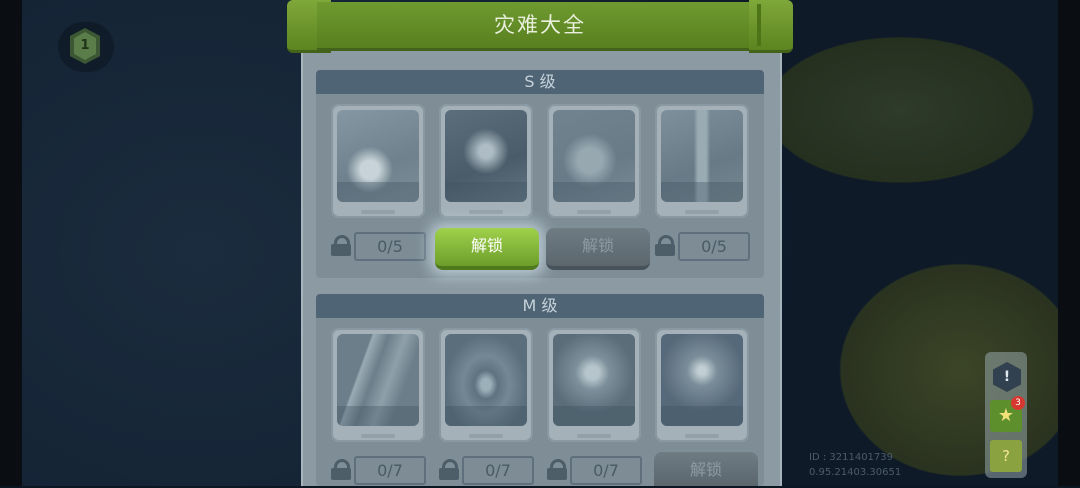 This screenshot has height=488, width=1080. Describe the element at coordinates (486, 156) in the screenshot. I see `card-art-storm` at that location.